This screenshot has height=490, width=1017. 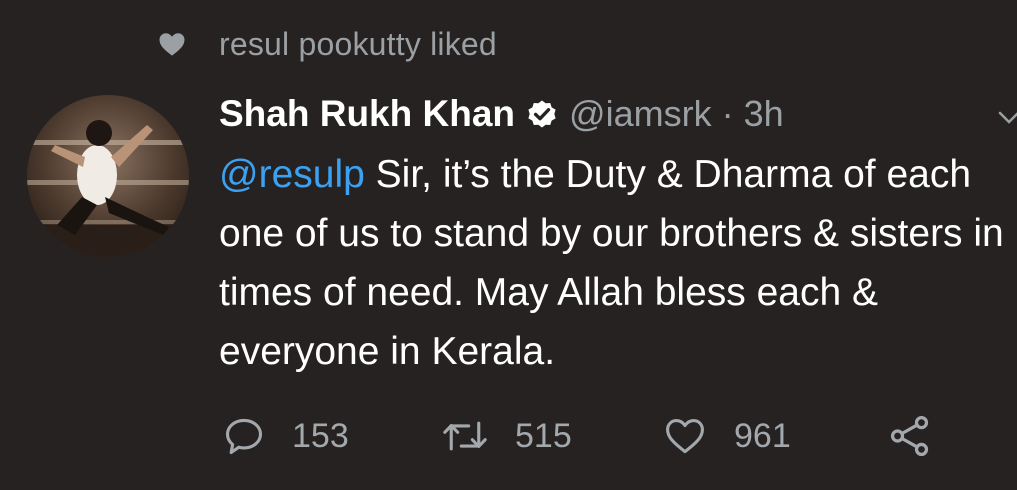 I want to click on reply-icon, so click(x=244, y=436).